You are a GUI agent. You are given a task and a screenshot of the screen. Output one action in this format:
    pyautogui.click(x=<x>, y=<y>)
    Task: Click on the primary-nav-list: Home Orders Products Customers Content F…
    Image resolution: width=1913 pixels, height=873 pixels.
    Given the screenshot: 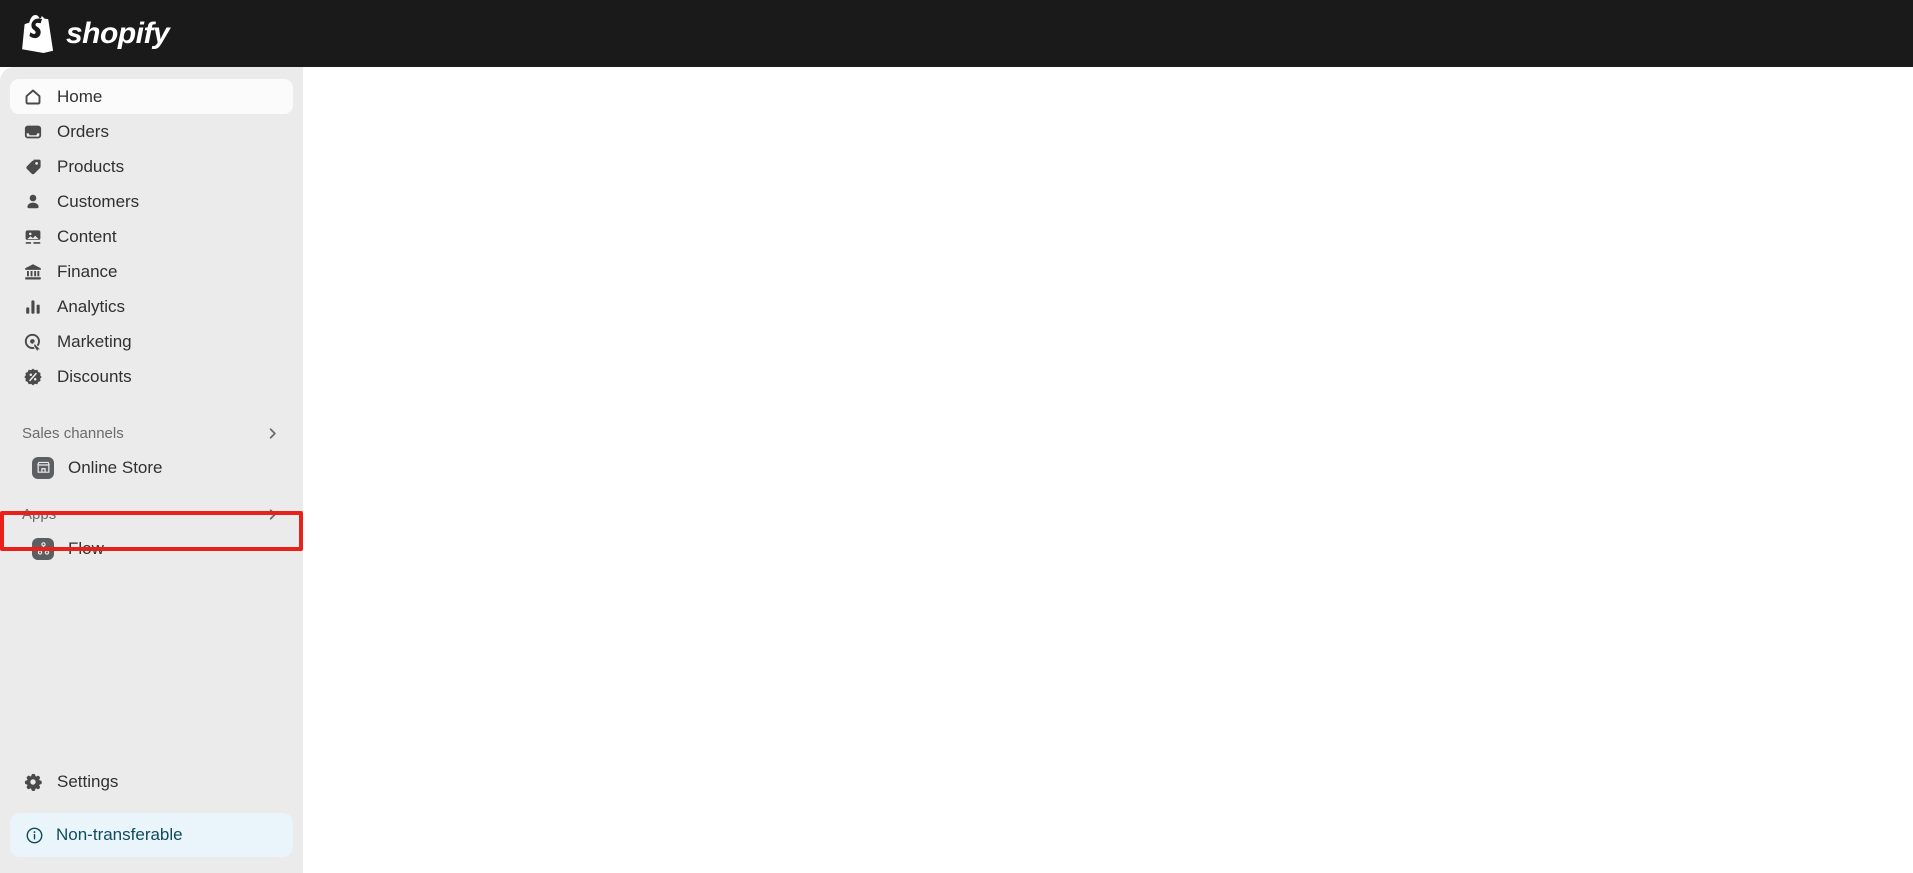 What is the action you would take?
    pyautogui.click(x=151, y=236)
    